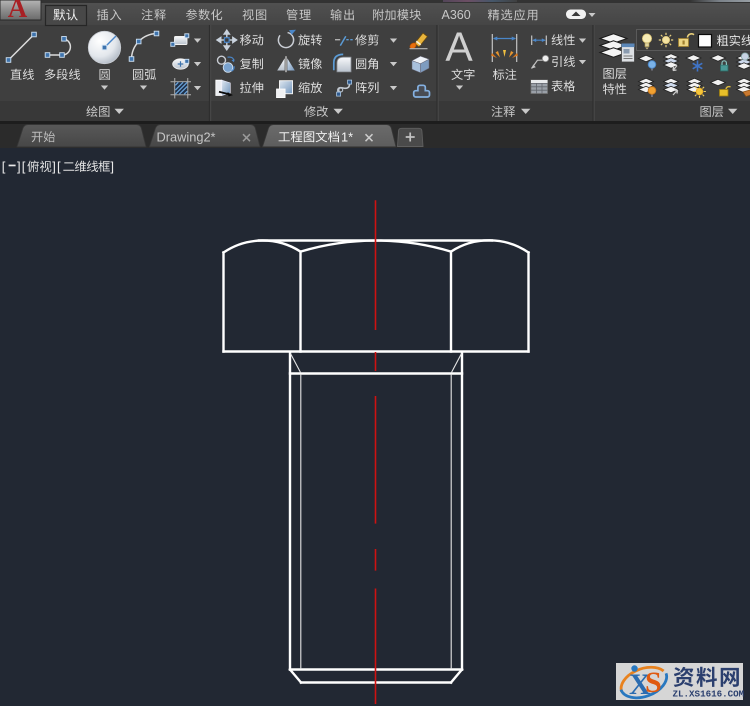 Image resolution: width=750 pixels, height=706 pixels. Describe the element at coordinates (186, 136) in the screenshot. I see `svg-text: Drawing2*` at that location.